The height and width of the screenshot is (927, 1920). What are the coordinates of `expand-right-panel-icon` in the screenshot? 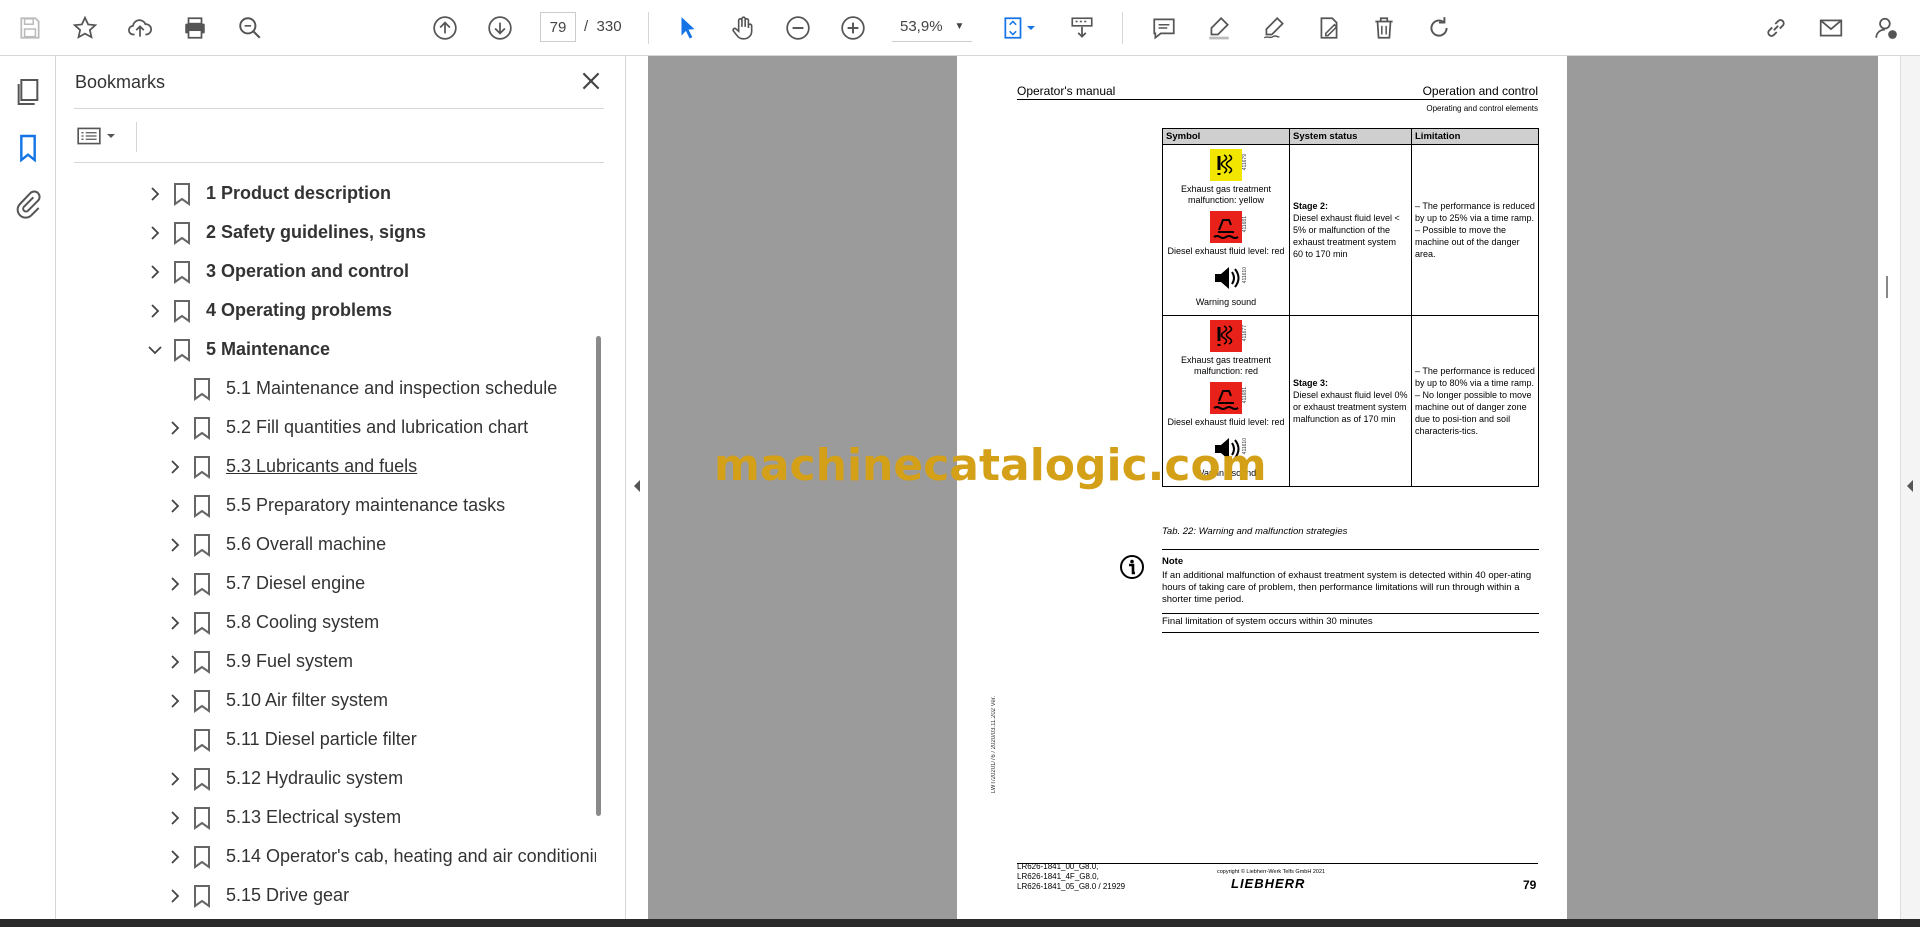 It's located at (1910, 486).